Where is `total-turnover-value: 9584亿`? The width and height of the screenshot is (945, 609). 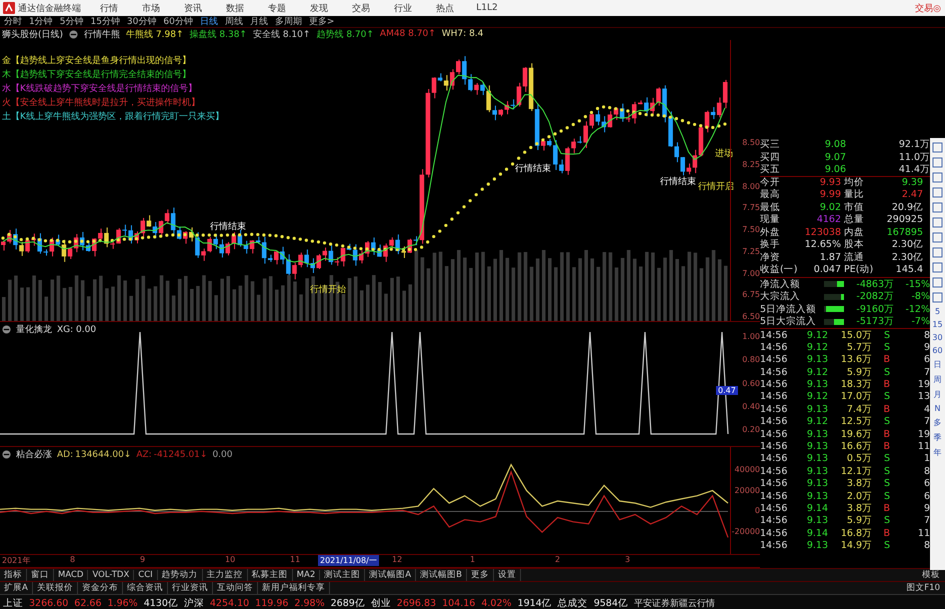
total-turnover-value: 9584亿 is located at coordinates (611, 602).